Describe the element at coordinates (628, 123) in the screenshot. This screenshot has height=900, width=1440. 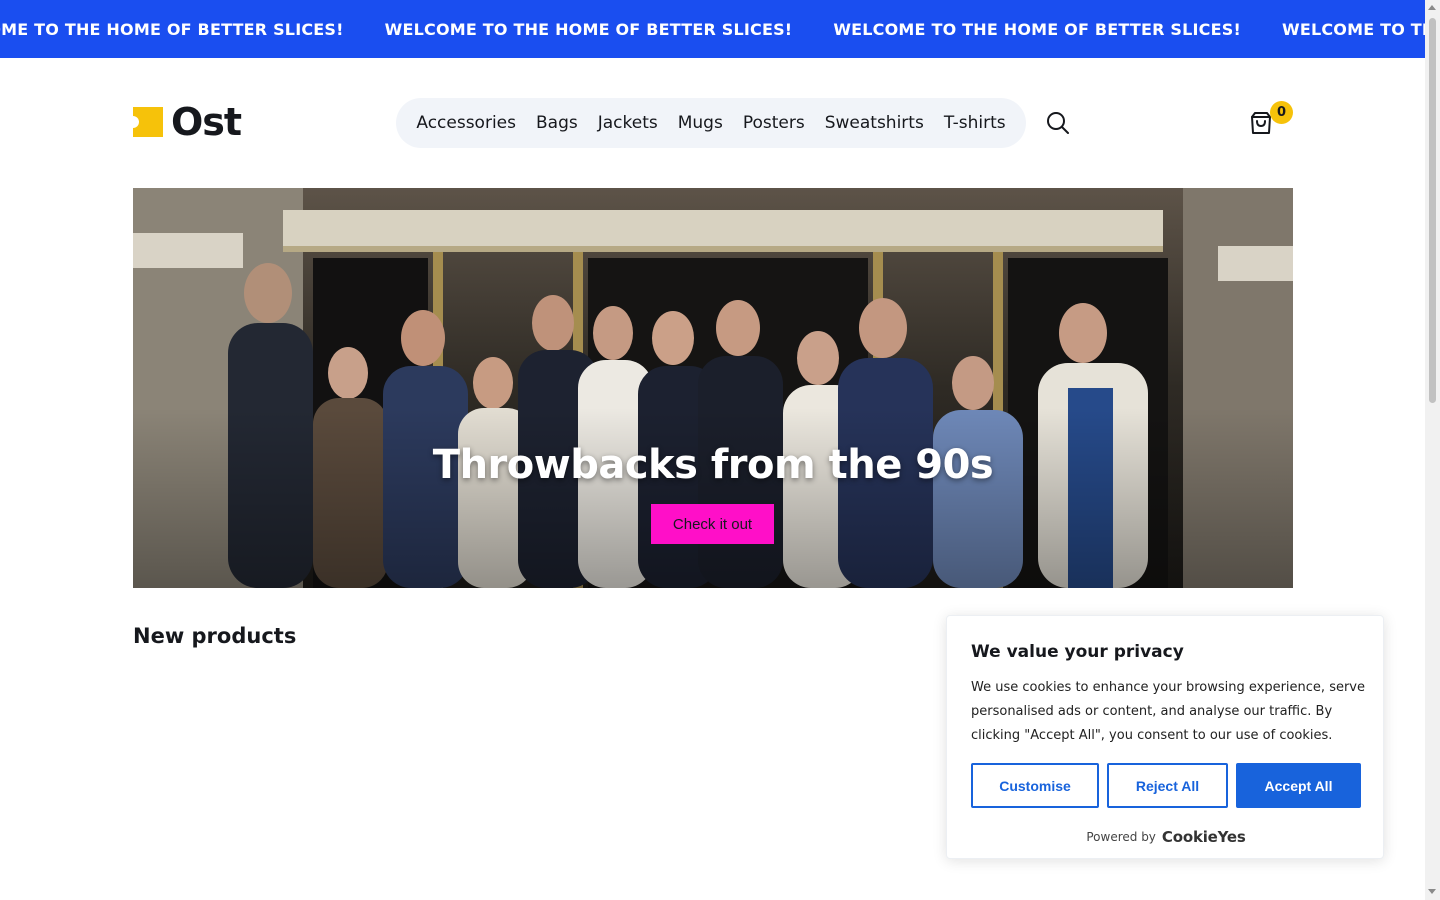
I see `nav-item-jackets: Jackets` at that location.